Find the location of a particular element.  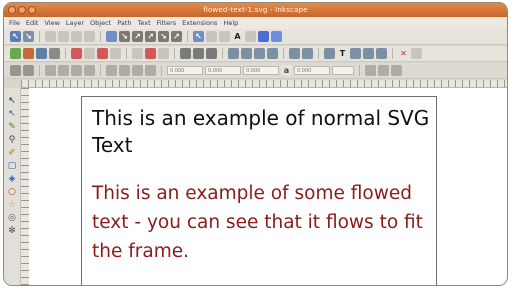

snap-nodes-icon: ↘ is located at coordinates (124, 36).